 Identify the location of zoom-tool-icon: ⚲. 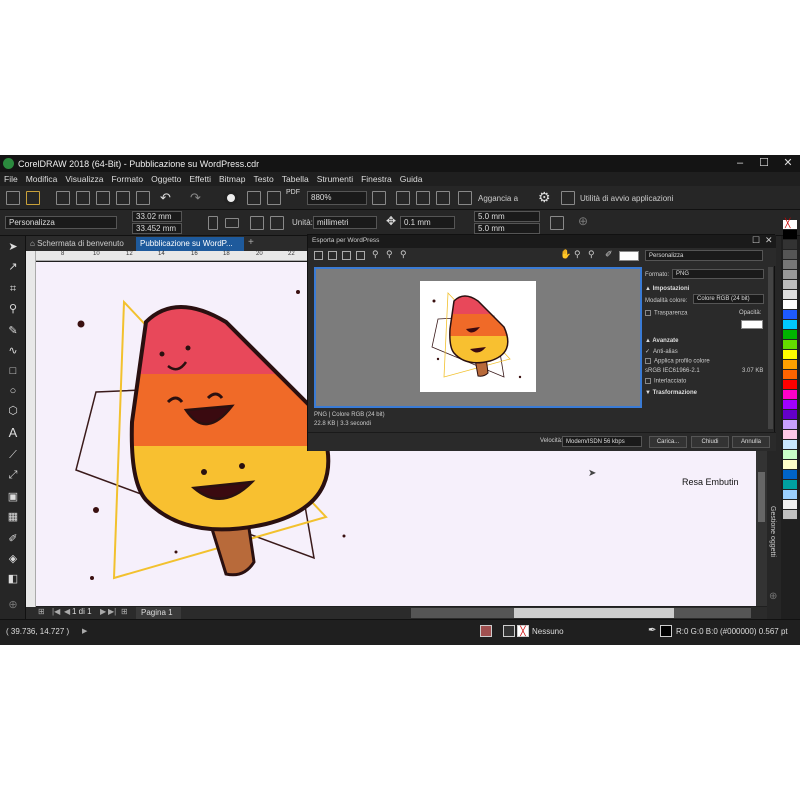
(13, 309).